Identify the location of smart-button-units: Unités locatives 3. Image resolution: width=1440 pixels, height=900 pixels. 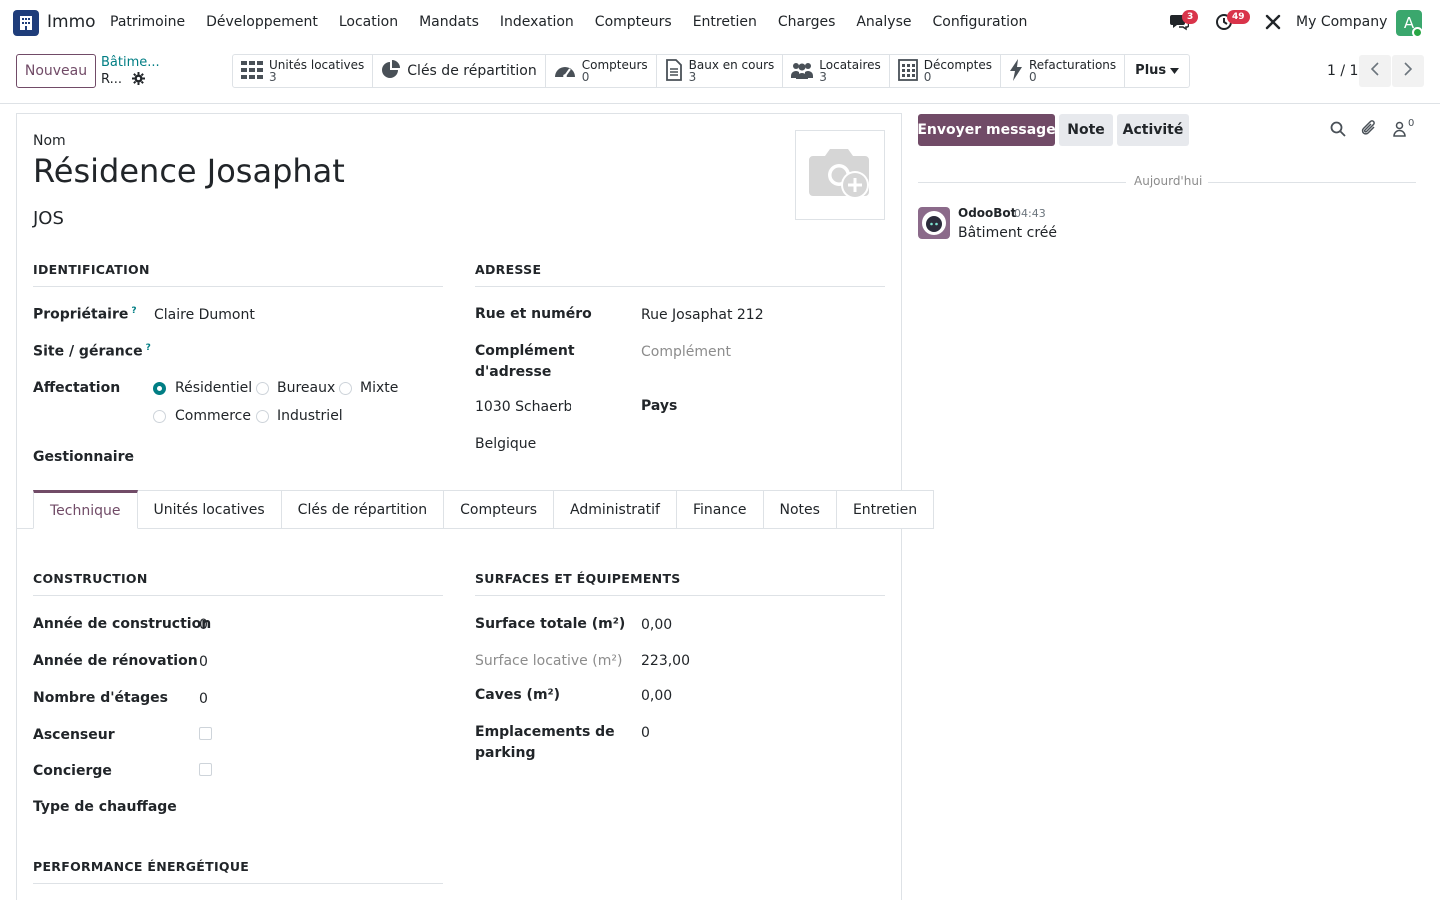
(303, 71).